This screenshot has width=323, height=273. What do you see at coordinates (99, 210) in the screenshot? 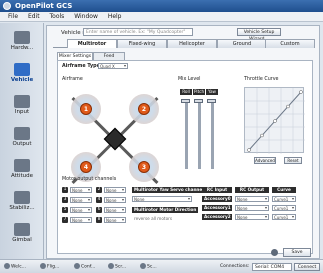
I see `channel-number-badge: 6` at bounding box center [99, 210].